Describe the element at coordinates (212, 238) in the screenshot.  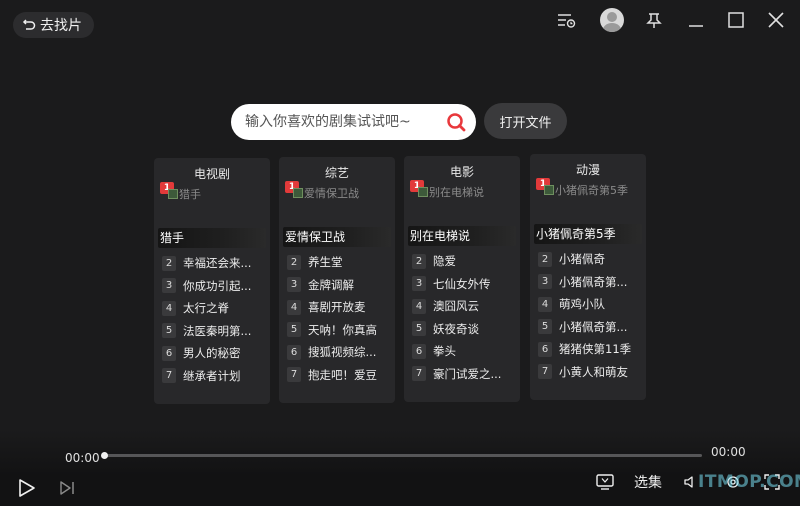
I see `featured-title: 猎手` at that location.